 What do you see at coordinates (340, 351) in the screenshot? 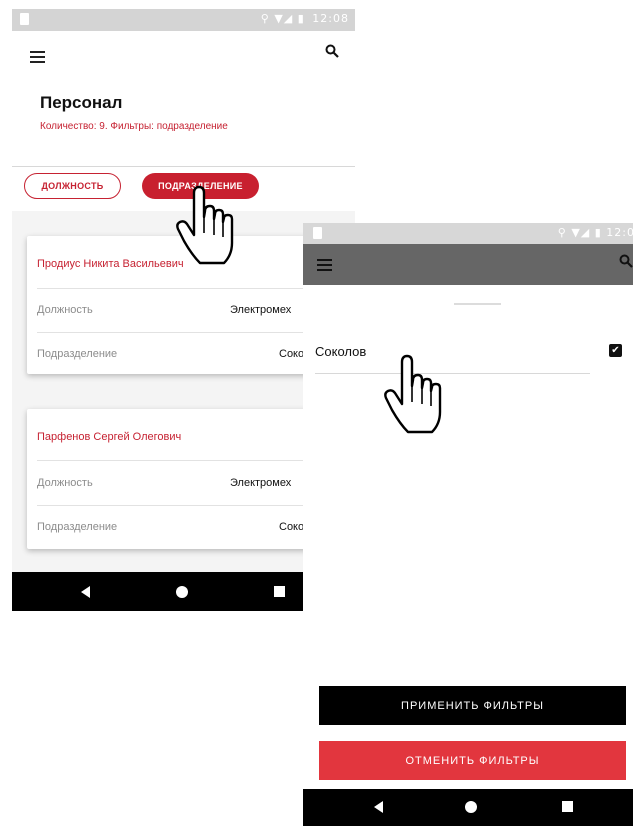
I see `filter-option-label: Соколов` at bounding box center [340, 351].